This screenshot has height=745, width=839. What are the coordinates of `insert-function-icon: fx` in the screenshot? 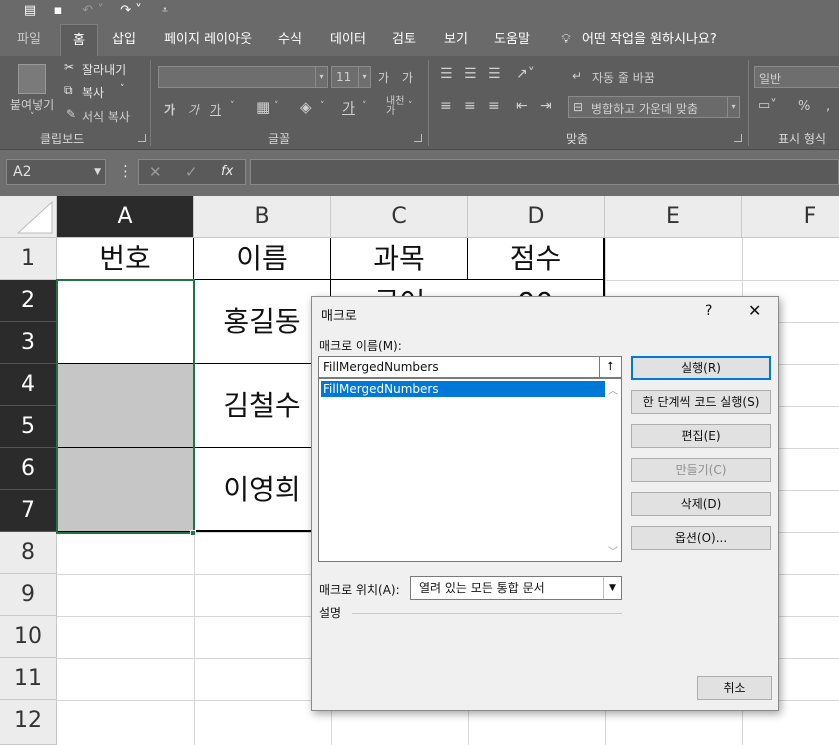 It's located at (227, 171).